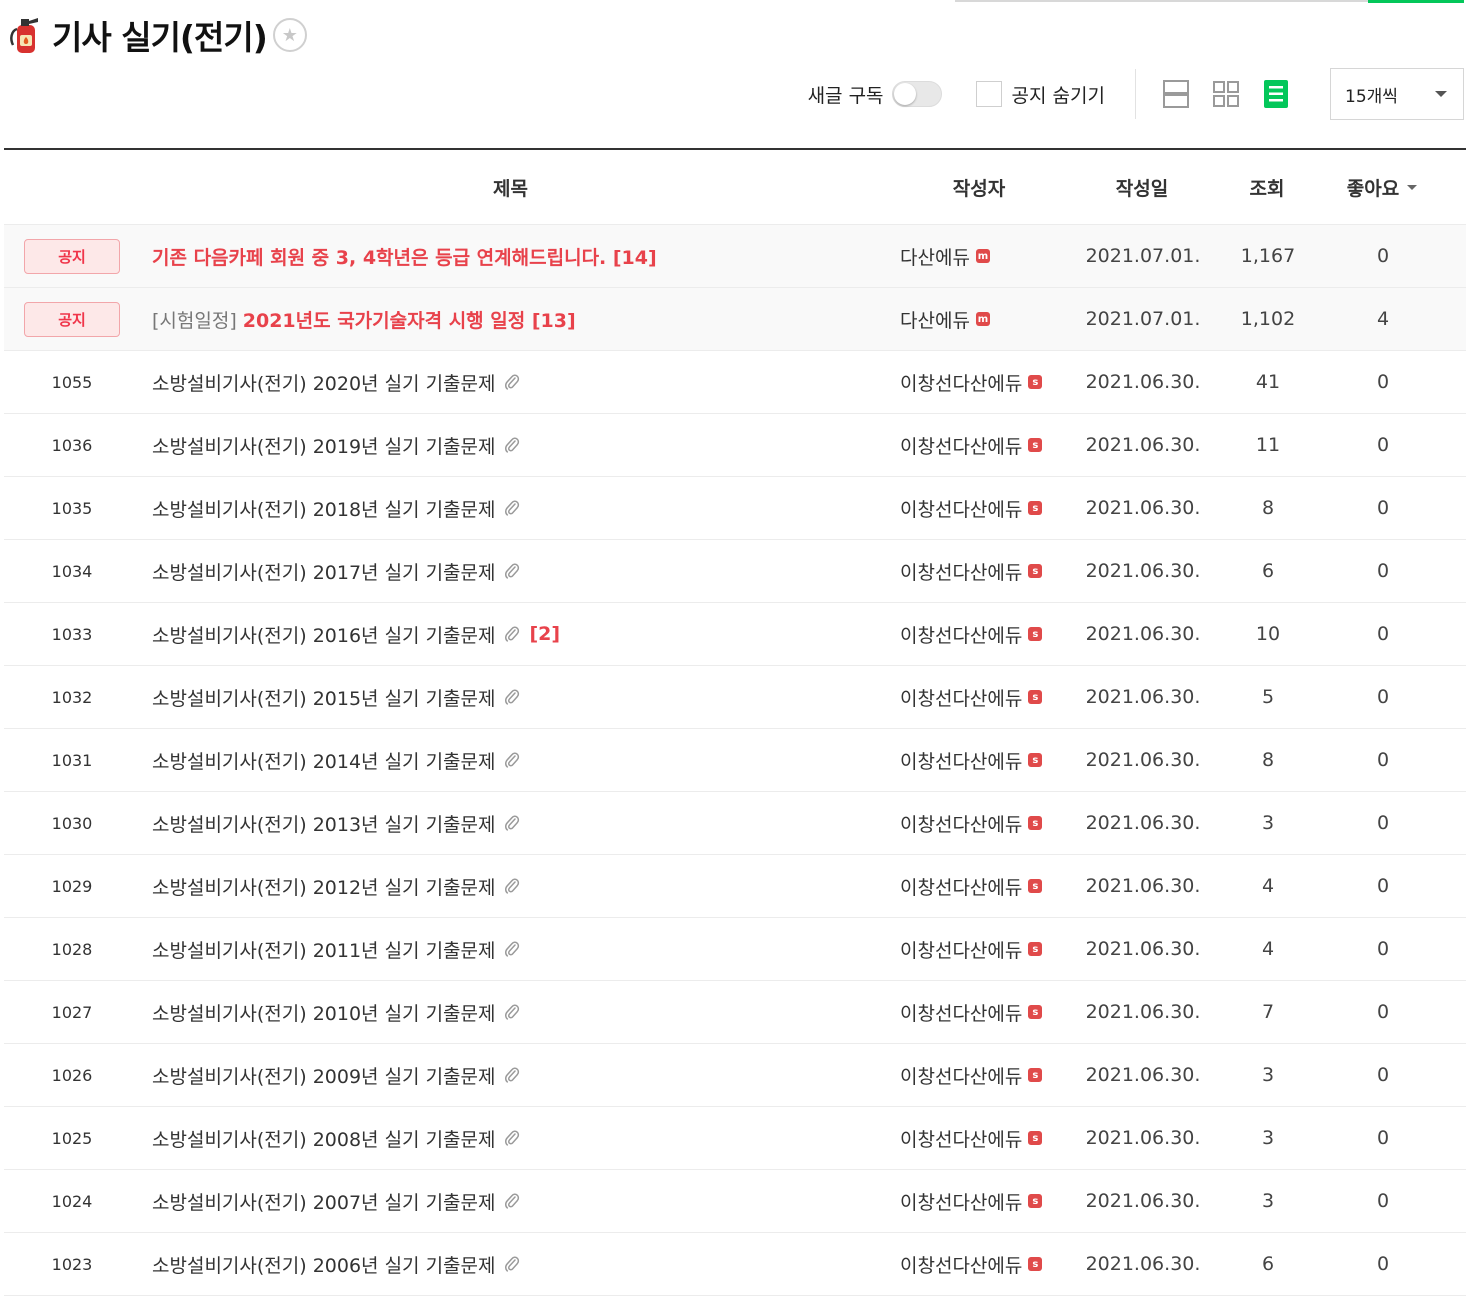 Image resolution: width=1468 pixels, height=1300 pixels. Describe the element at coordinates (72, 760) in the screenshot. I see `article-number: 1031` at that location.